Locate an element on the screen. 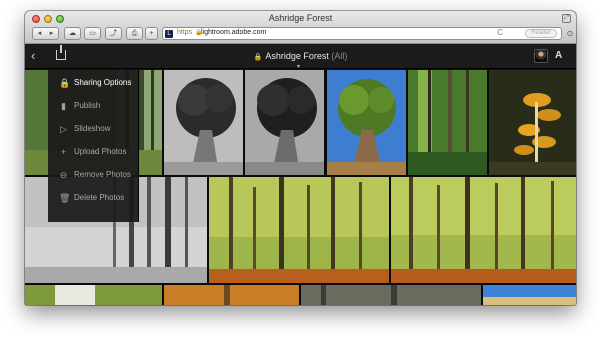 This screenshot has height=341, width=600. menu-item-publish: ▮ Publish is located at coordinates (93, 106).